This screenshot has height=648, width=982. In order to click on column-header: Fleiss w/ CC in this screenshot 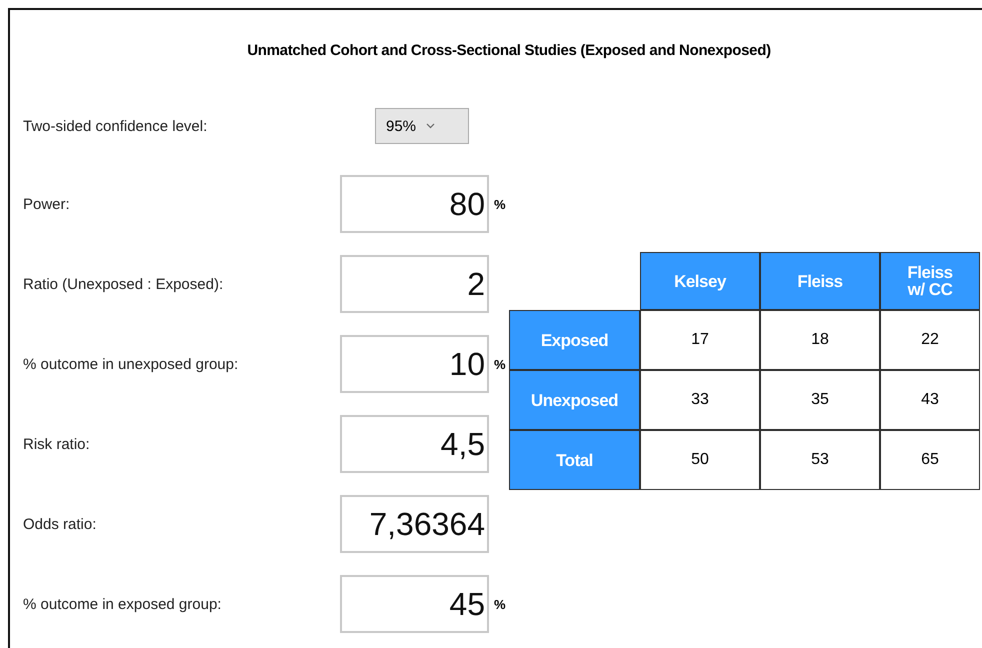, I will do `click(930, 281)`.